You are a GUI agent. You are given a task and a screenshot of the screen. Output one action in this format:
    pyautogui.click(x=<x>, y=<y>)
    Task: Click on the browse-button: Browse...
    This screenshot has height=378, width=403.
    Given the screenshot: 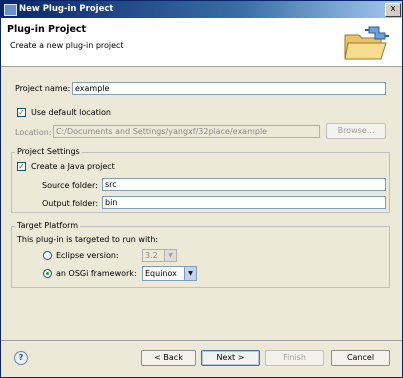 What is the action you would take?
    pyautogui.click(x=356, y=131)
    